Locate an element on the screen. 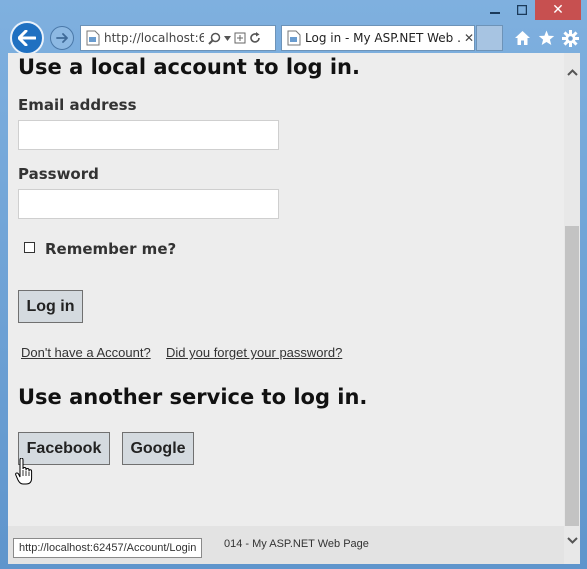 This screenshot has width=587, height=569. hand-cursor-icon is located at coordinates (24, 471).